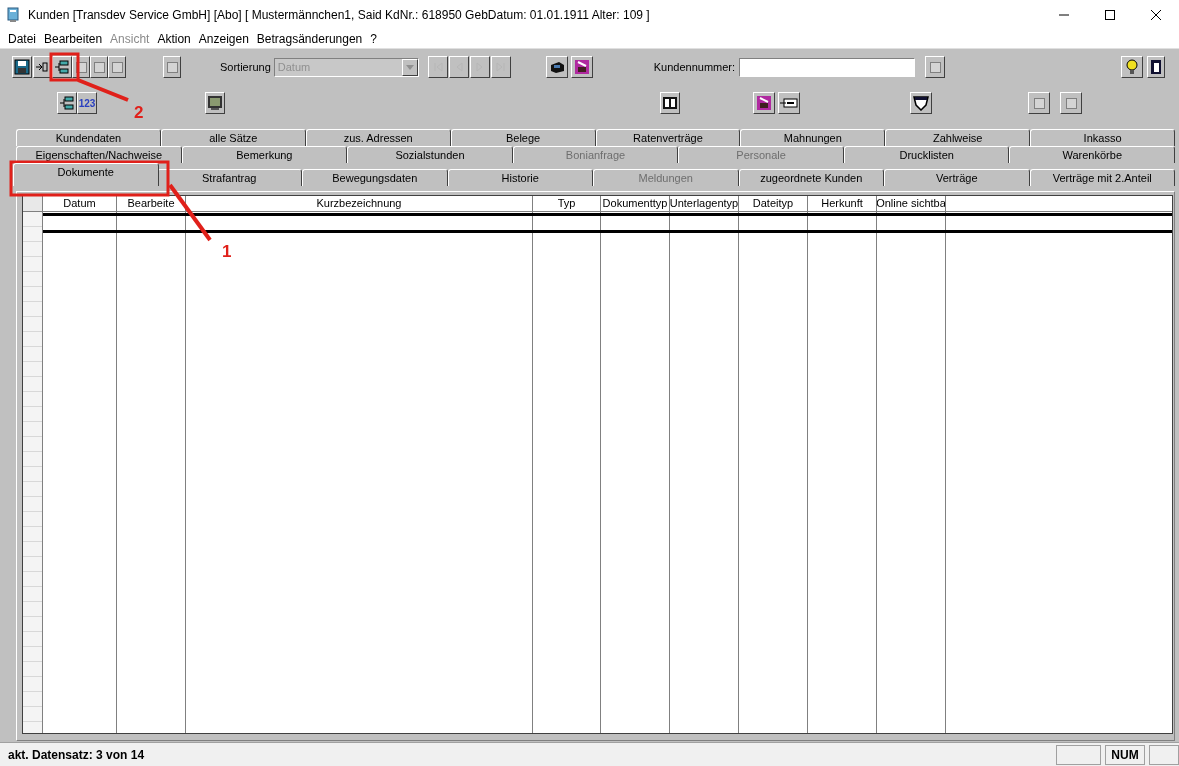 The image size is (1179, 766). What do you see at coordinates (1092, 154) in the screenshot?
I see `tab: Warenkörbe` at bounding box center [1092, 154].